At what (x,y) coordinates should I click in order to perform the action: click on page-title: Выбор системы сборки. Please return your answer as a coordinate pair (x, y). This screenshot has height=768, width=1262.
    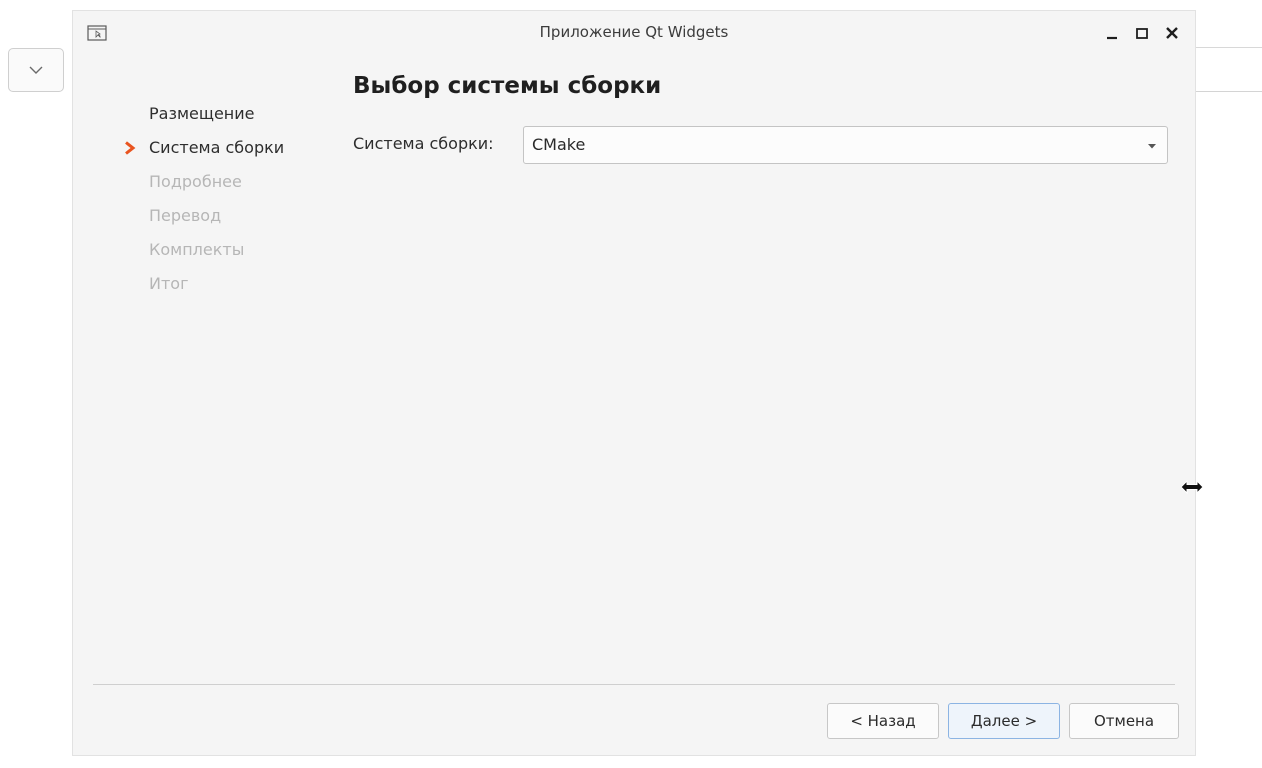
    Looking at the image, I should click on (507, 86).